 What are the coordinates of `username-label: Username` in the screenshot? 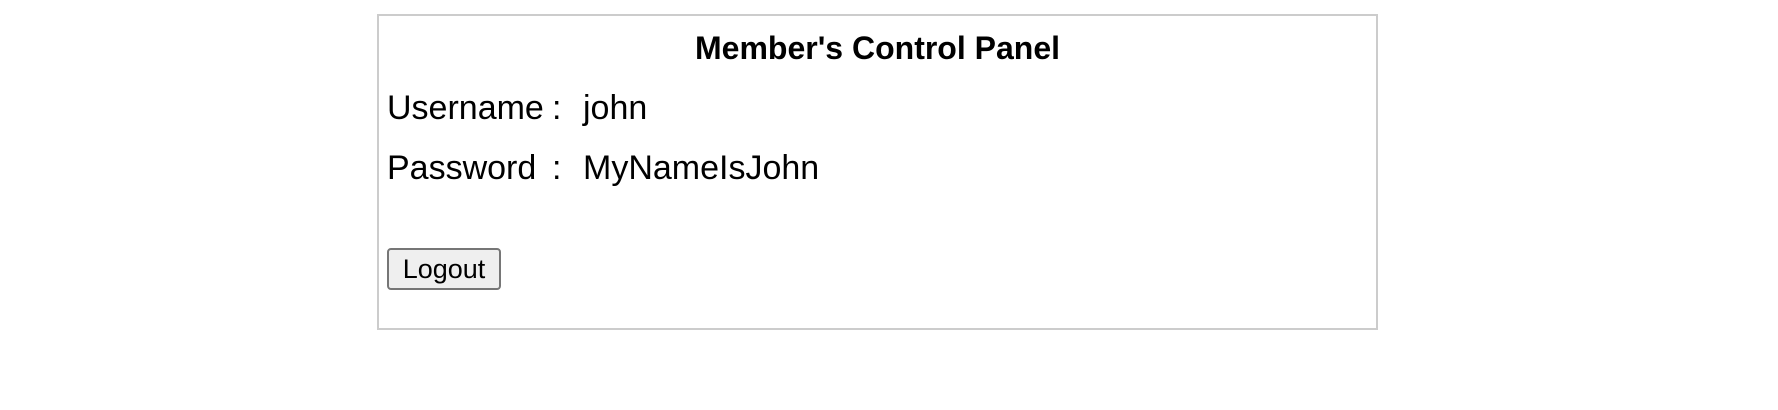 It's located at (465, 108).